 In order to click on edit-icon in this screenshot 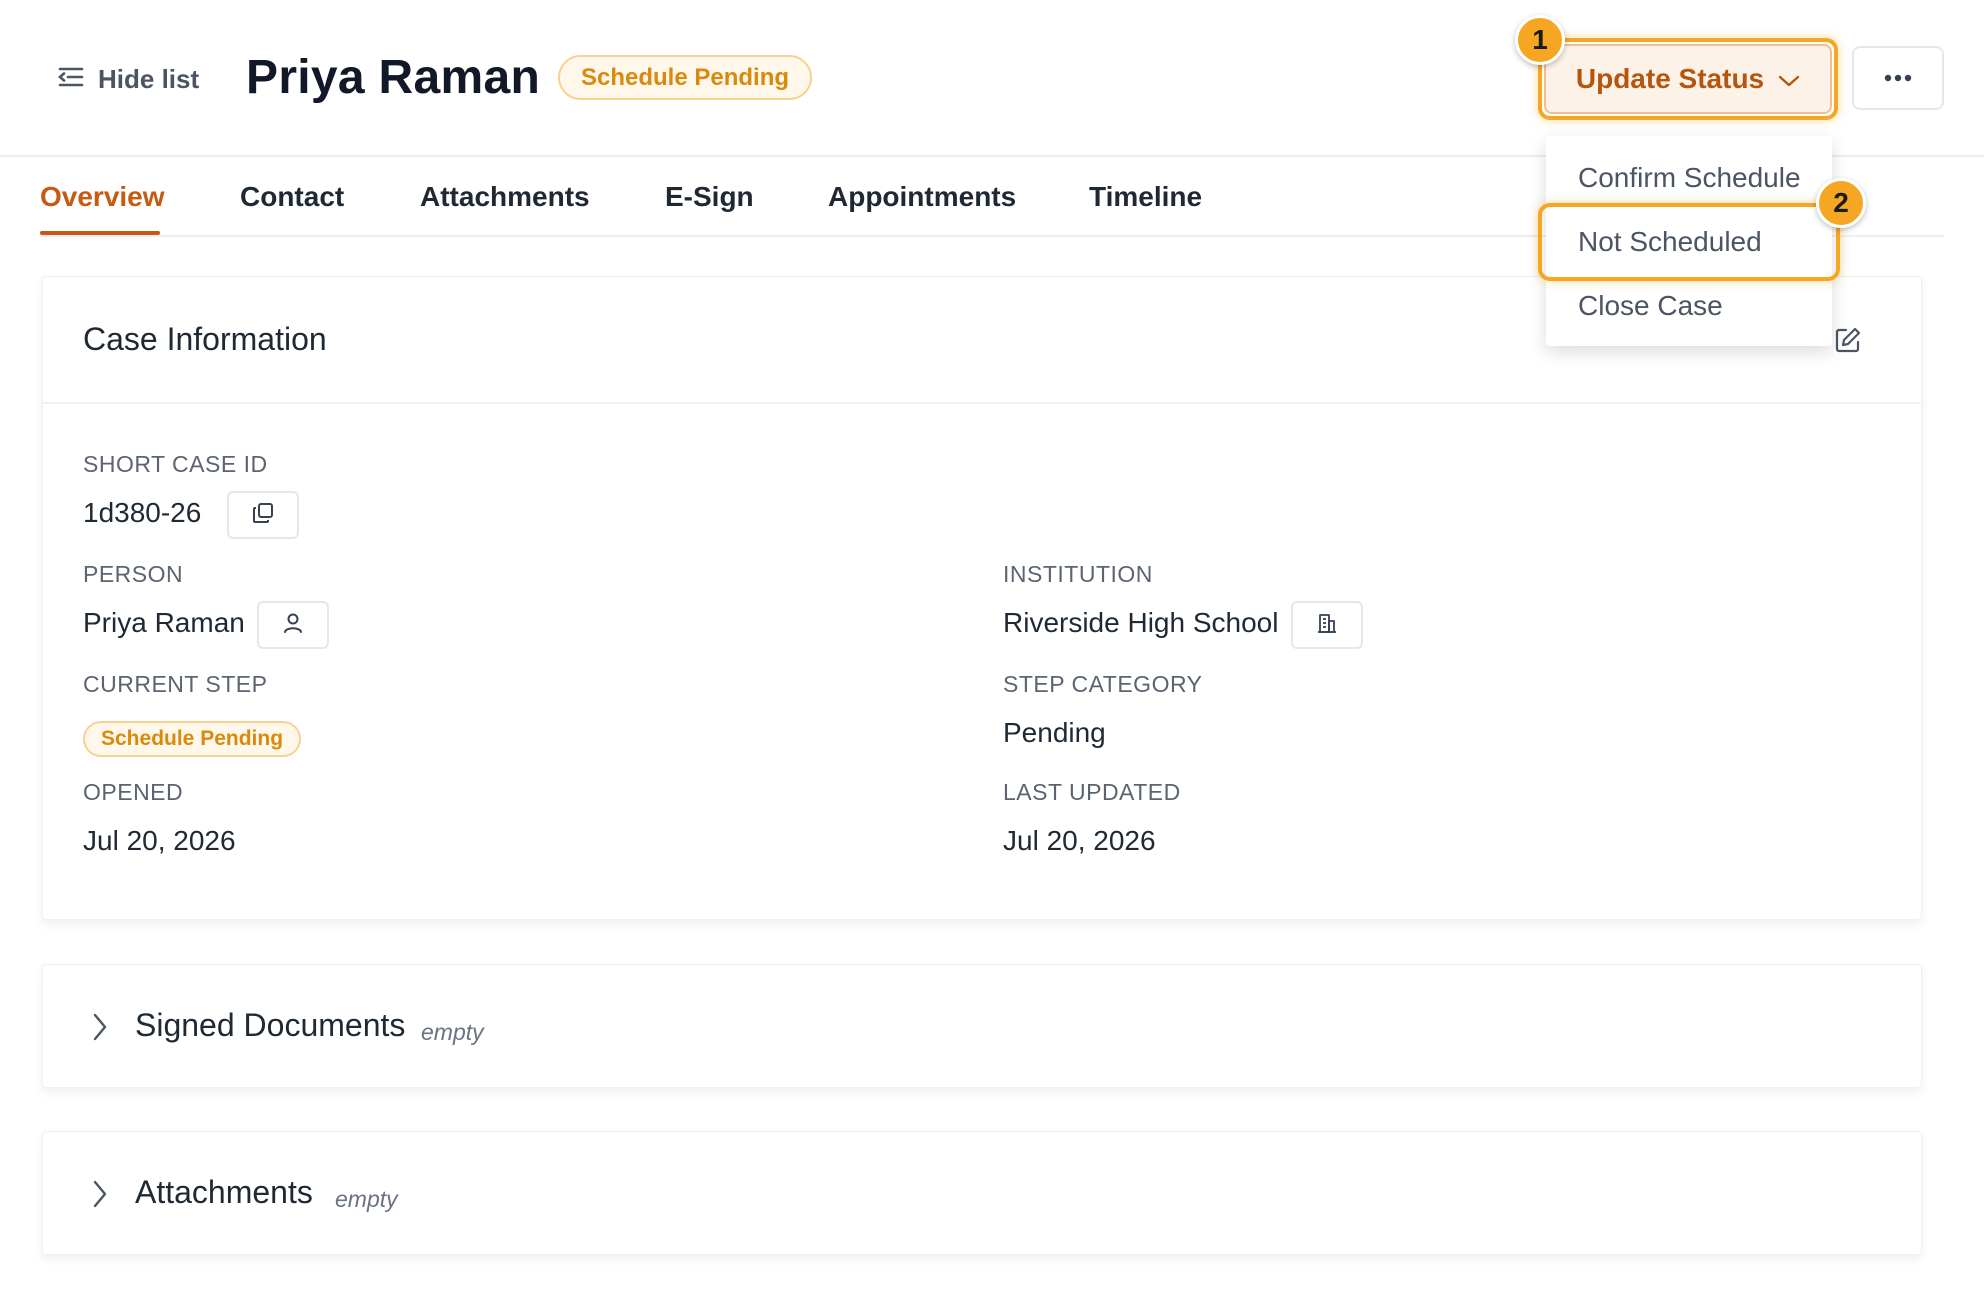, I will do `click(1848, 340)`.